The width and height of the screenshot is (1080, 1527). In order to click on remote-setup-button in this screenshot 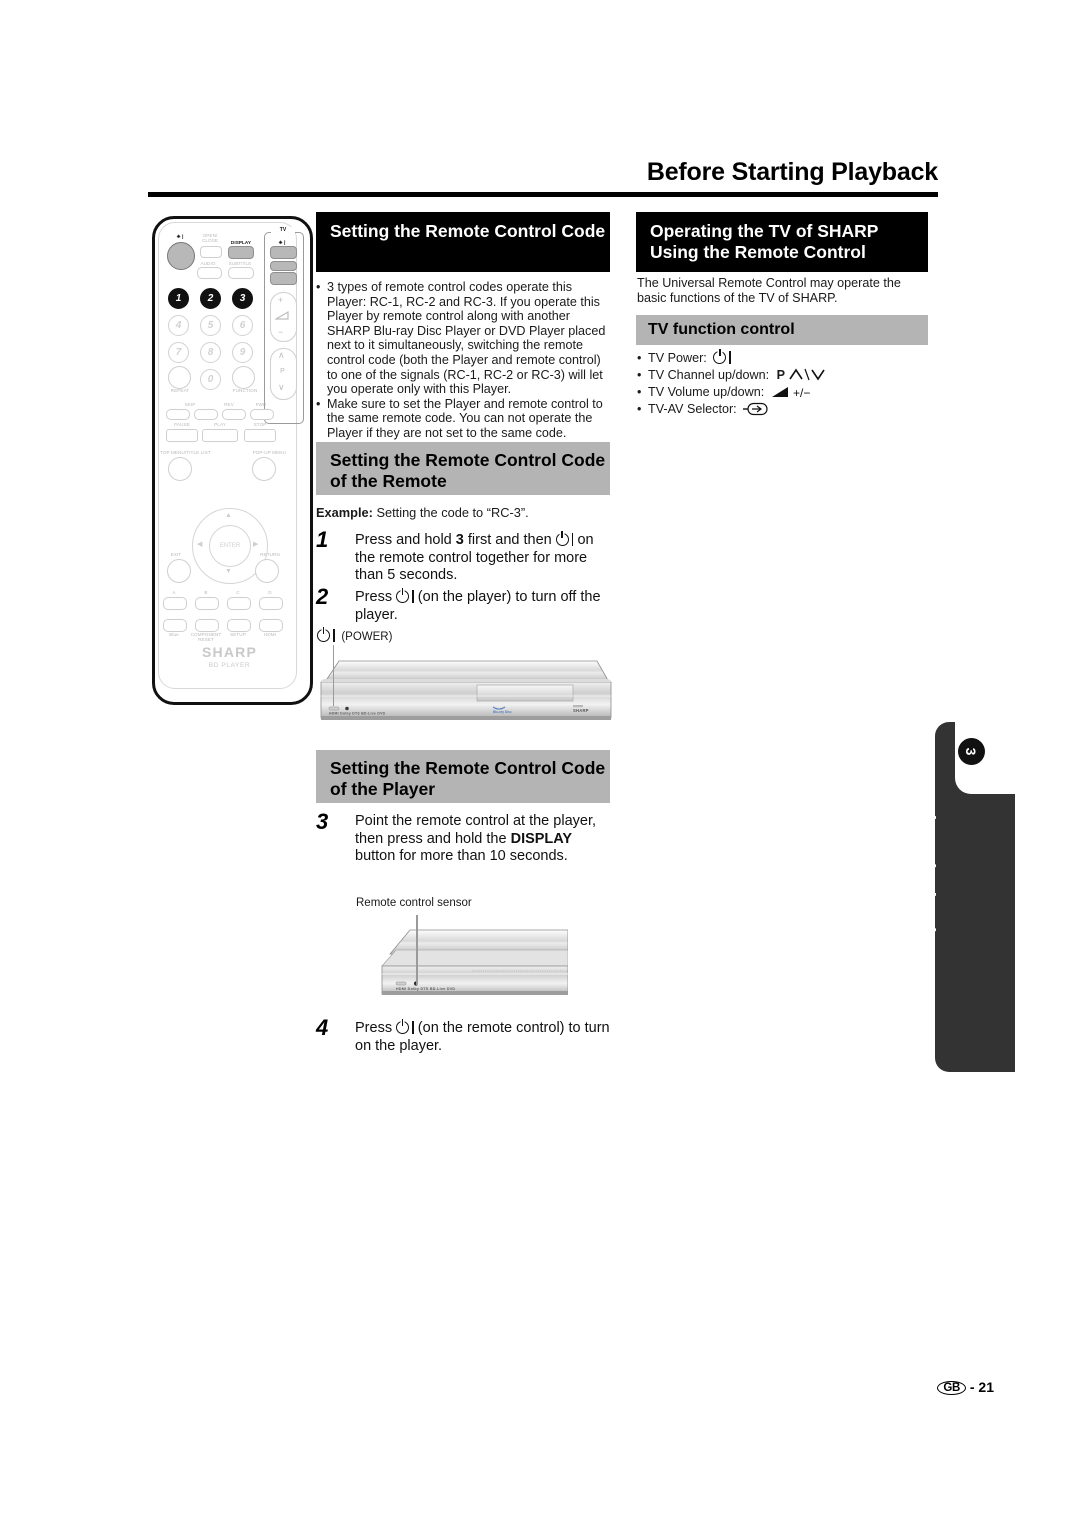, I will do `click(239, 625)`.